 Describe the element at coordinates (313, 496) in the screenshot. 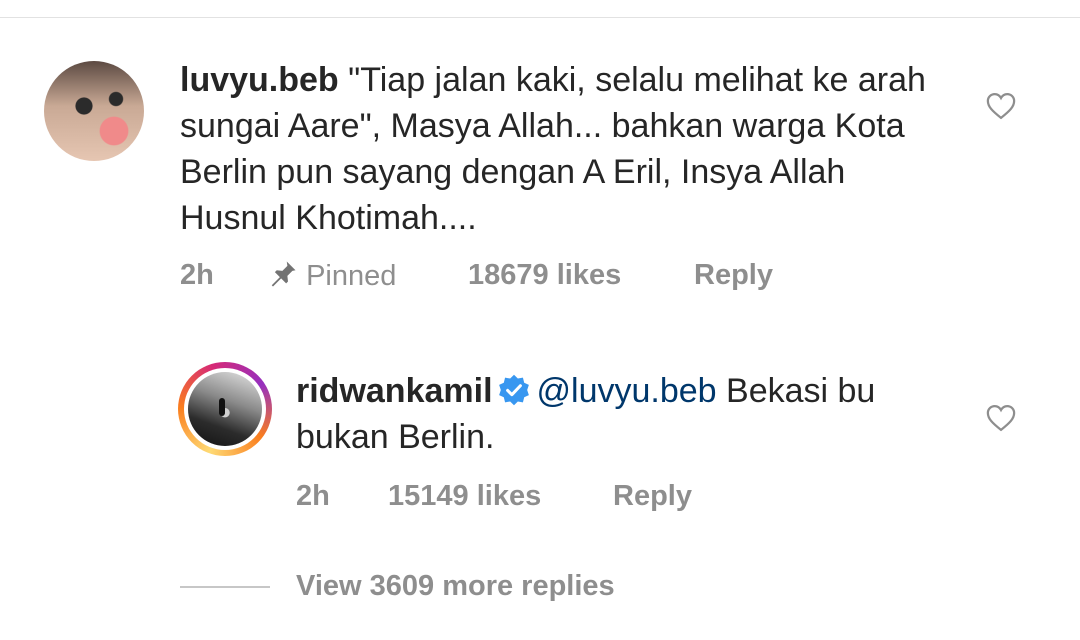

I see `reply-time: 2h` at that location.